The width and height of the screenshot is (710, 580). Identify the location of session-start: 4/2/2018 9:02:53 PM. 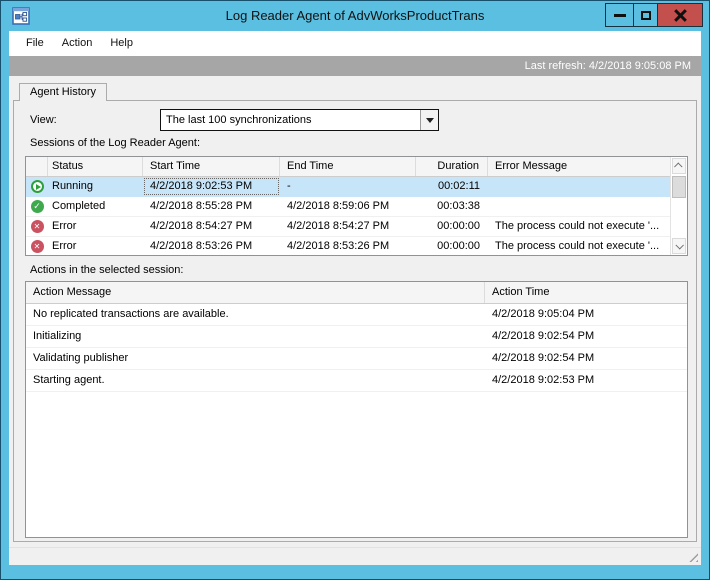
(211, 186).